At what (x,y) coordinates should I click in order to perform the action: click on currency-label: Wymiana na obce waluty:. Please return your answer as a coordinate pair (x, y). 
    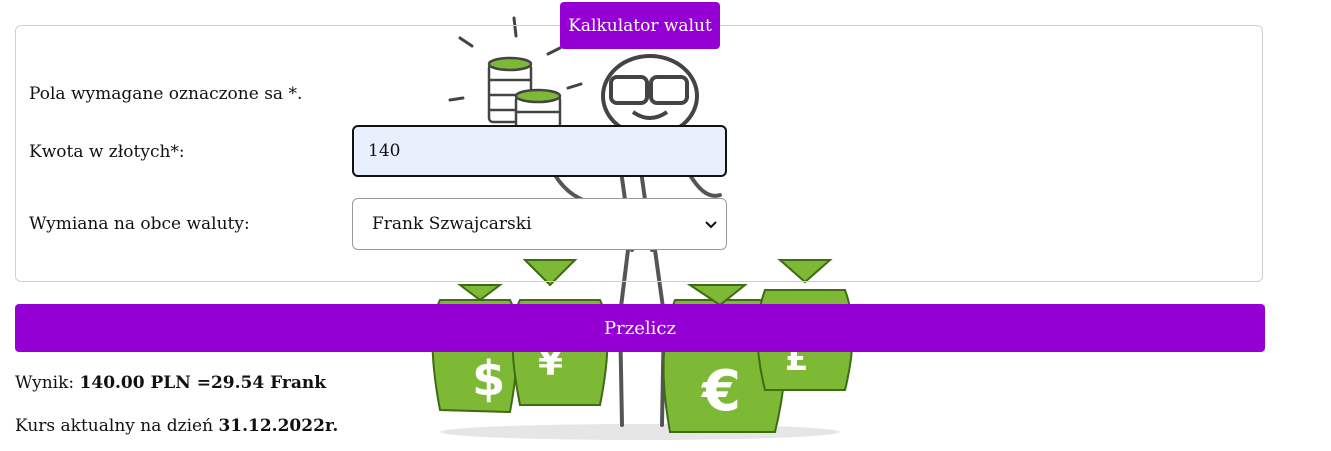
    Looking at the image, I should click on (139, 224).